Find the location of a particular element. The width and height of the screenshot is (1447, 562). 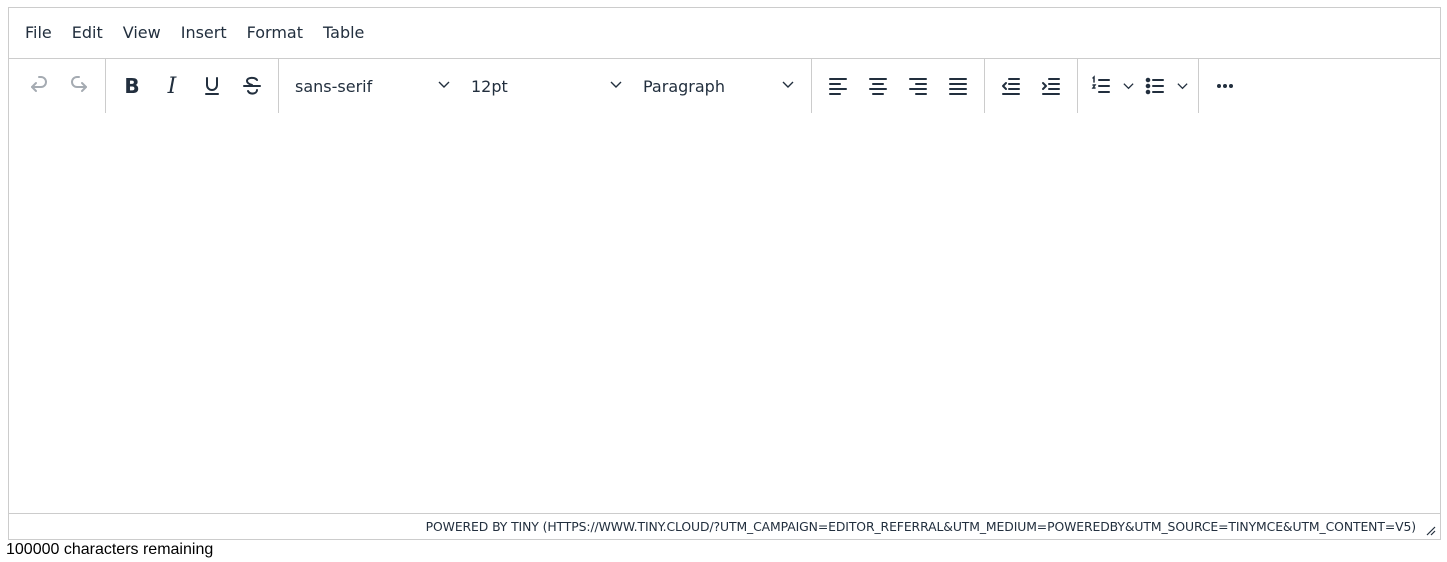

more-button is located at coordinates (1225, 86).